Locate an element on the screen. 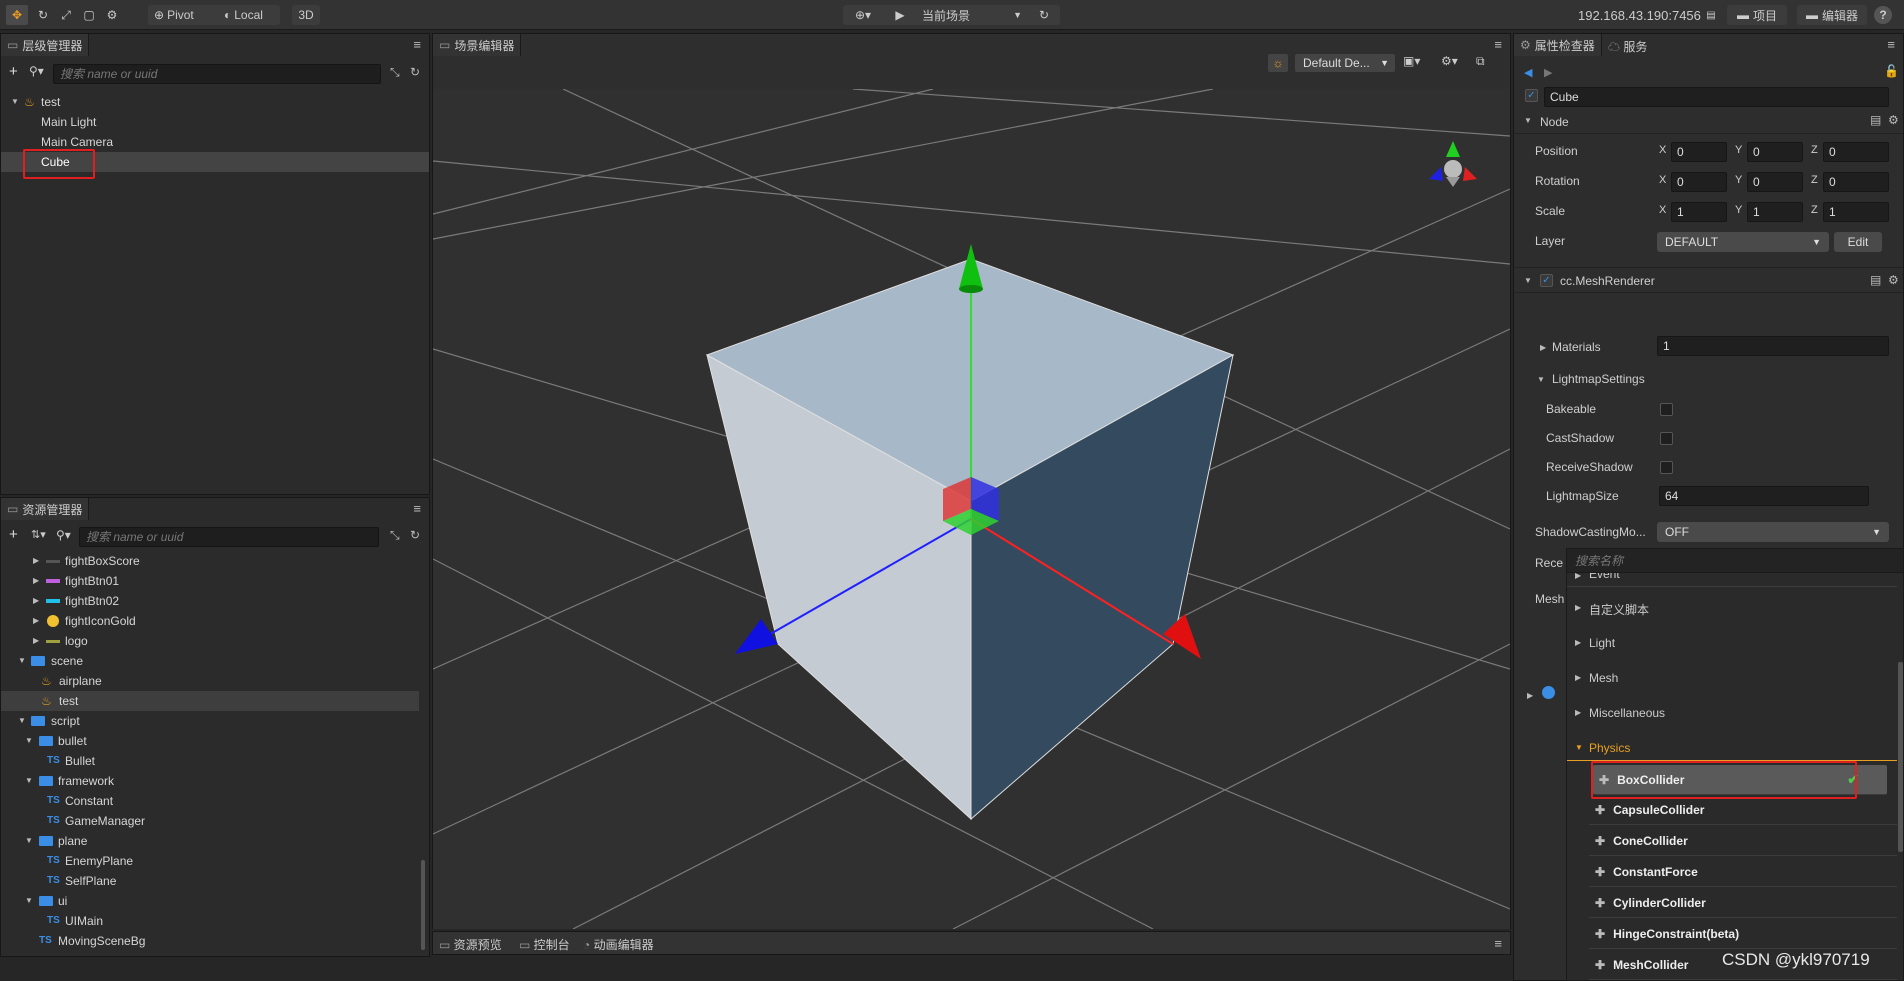 The height and width of the screenshot is (981, 1904). assets-search-input: 搜索 name or uuid is located at coordinates (229, 537).